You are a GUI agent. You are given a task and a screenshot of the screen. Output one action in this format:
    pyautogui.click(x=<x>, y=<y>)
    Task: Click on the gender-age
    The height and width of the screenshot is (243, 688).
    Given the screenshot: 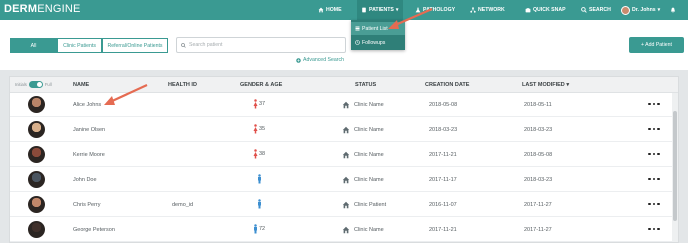 What is the action you would take?
    pyautogui.click(x=260, y=204)
    